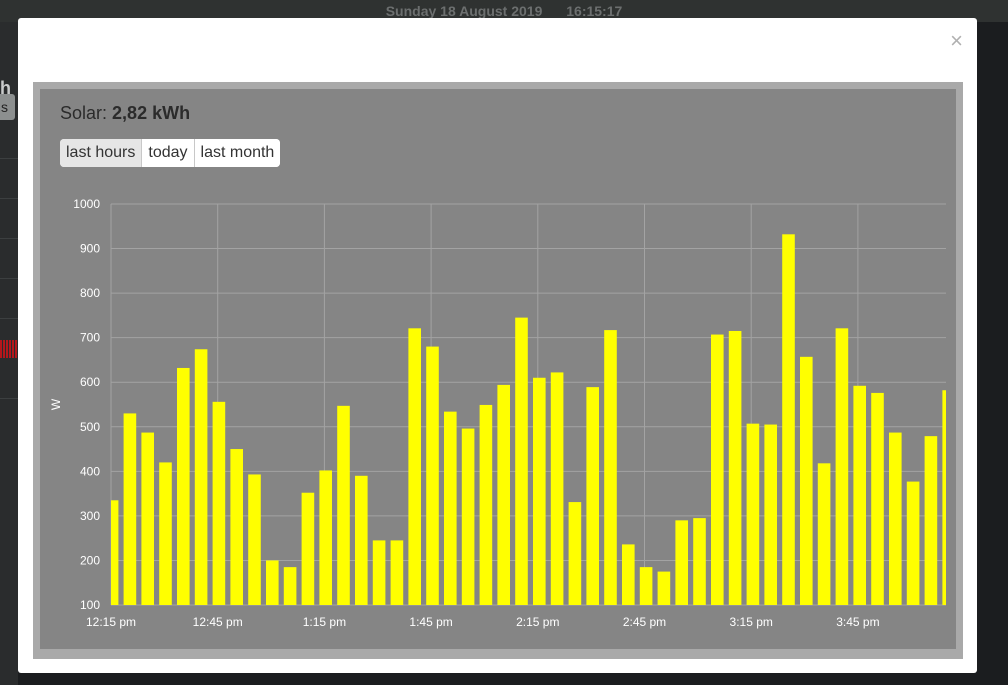 The width and height of the screenshot is (1008, 685). I want to click on x-tick-label: 3:15 pm, so click(751, 622).